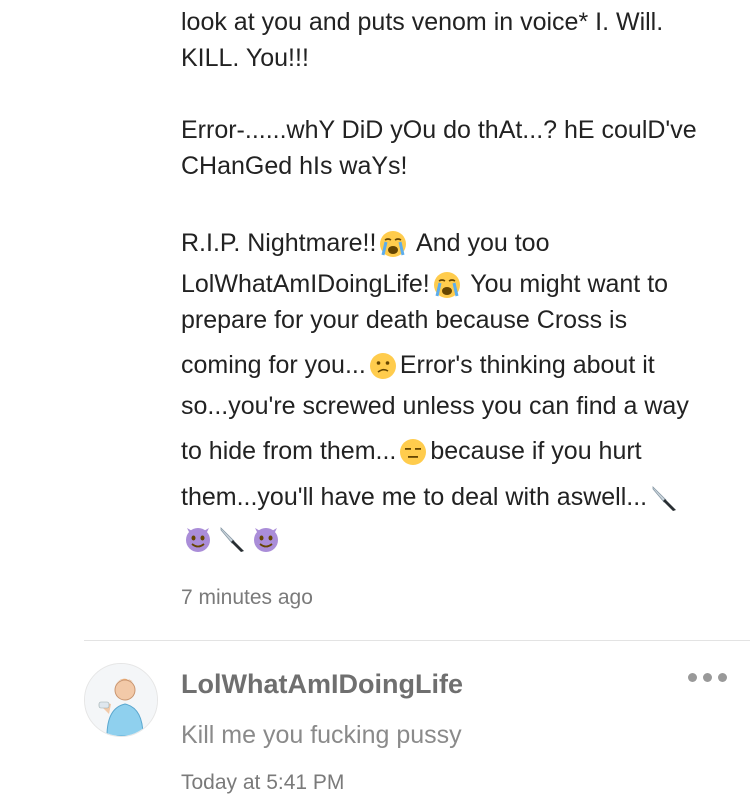 Image resolution: width=750 pixels, height=798 pixels. I want to click on comment-line: LolWhatAmIDoingLife! You might want to, so click(456, 284).